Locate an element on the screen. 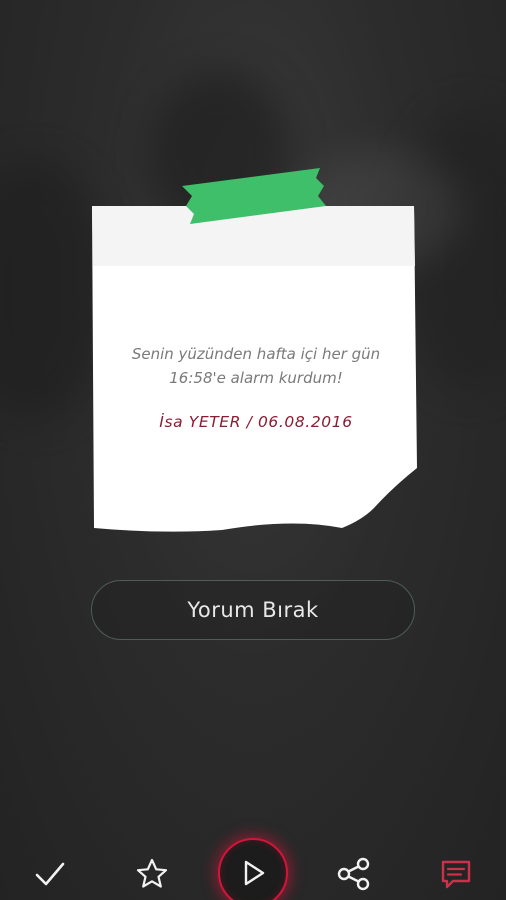 This screenshot has height=900, width=506. bottom-action-bar is located at coordinates (253, 865).